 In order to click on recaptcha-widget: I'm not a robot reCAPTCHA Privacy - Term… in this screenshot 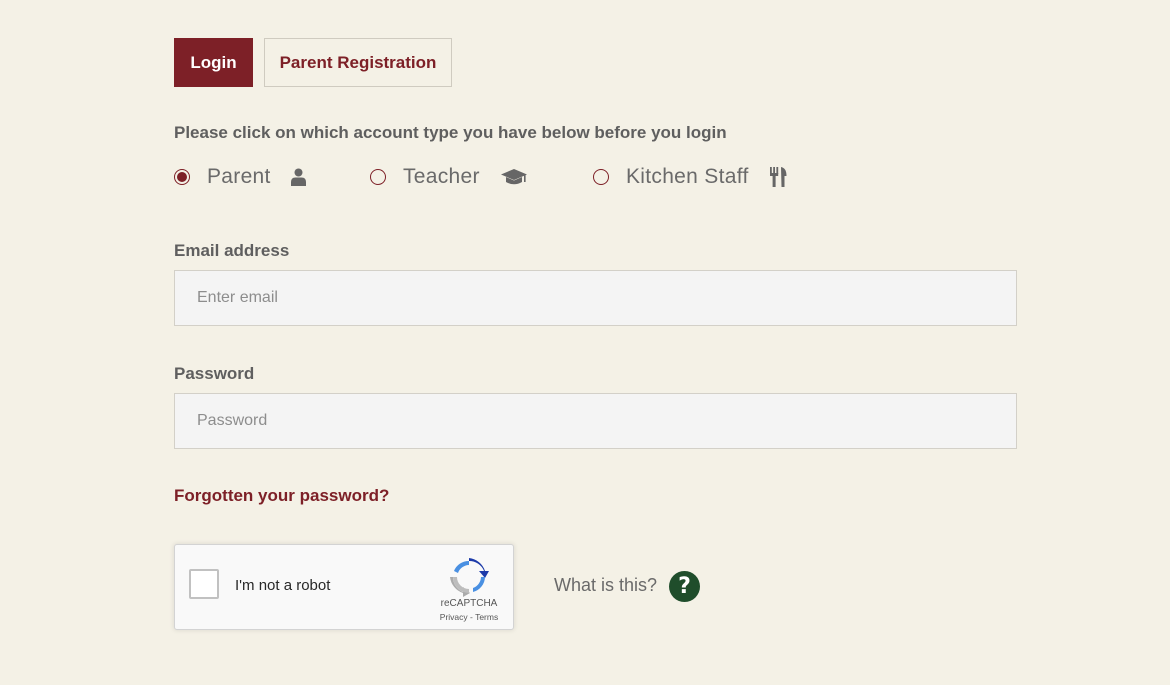, I will do `click(344, 587)`.